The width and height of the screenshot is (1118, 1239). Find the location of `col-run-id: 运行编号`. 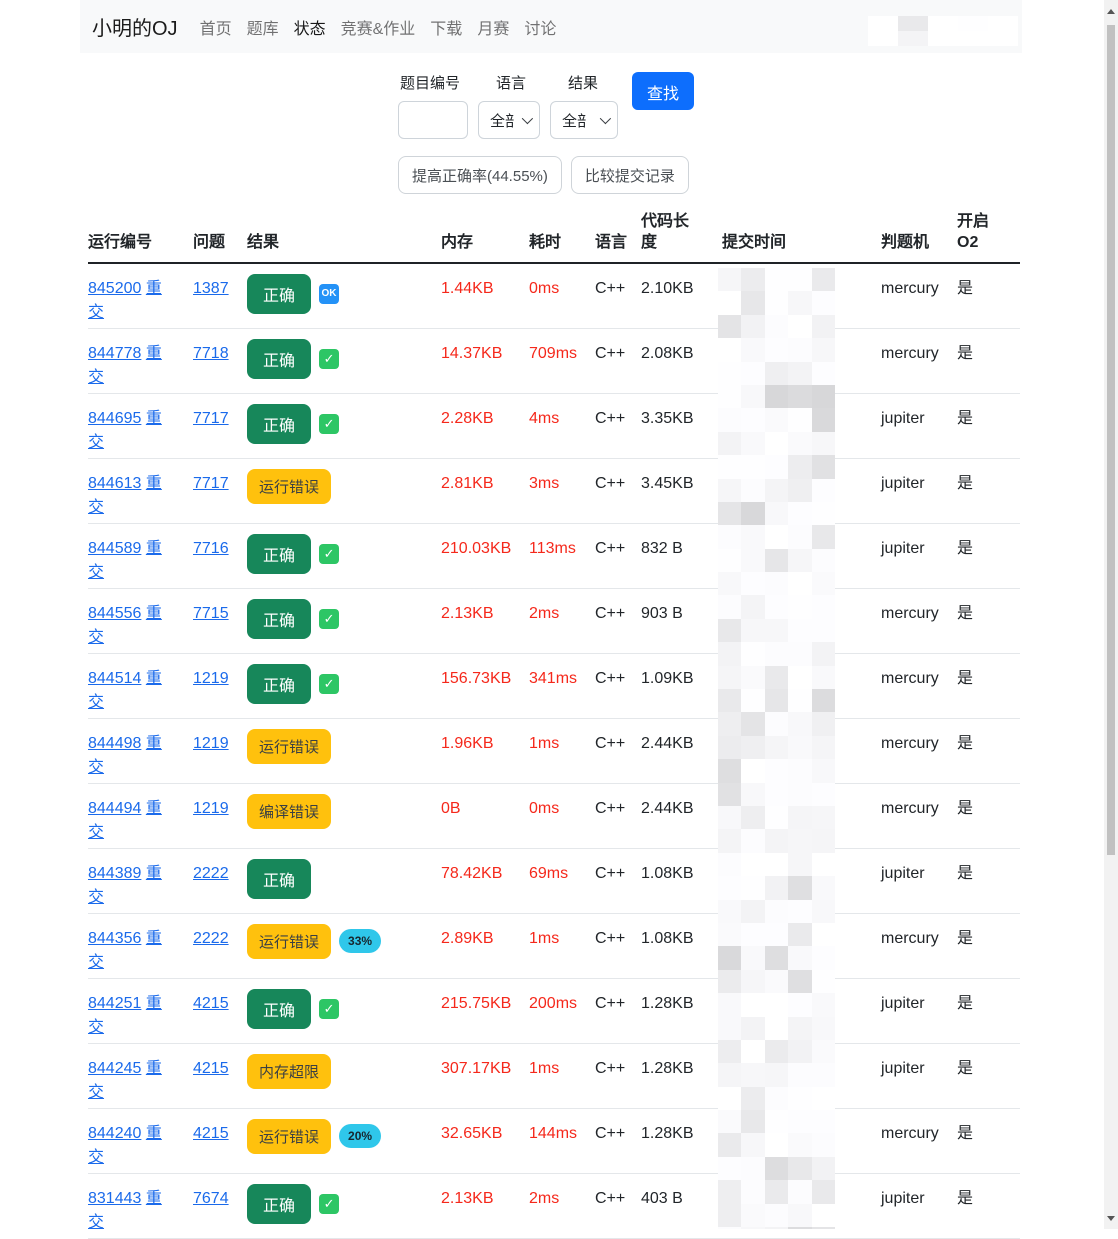

col-run-id: 运行编号 is located at coordinates (140, 233).